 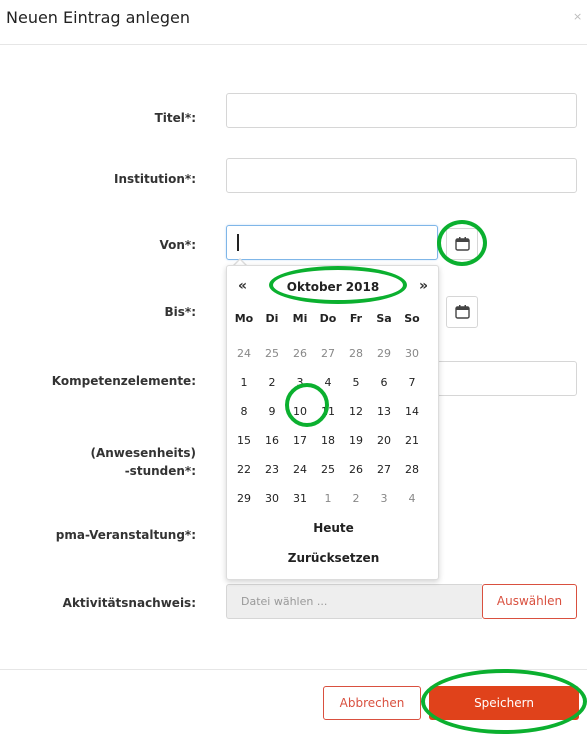 What do you see at coordinates (384, 440) in the screenshot?
I see `calendar-day: 20` at bounding box center [384, 440].